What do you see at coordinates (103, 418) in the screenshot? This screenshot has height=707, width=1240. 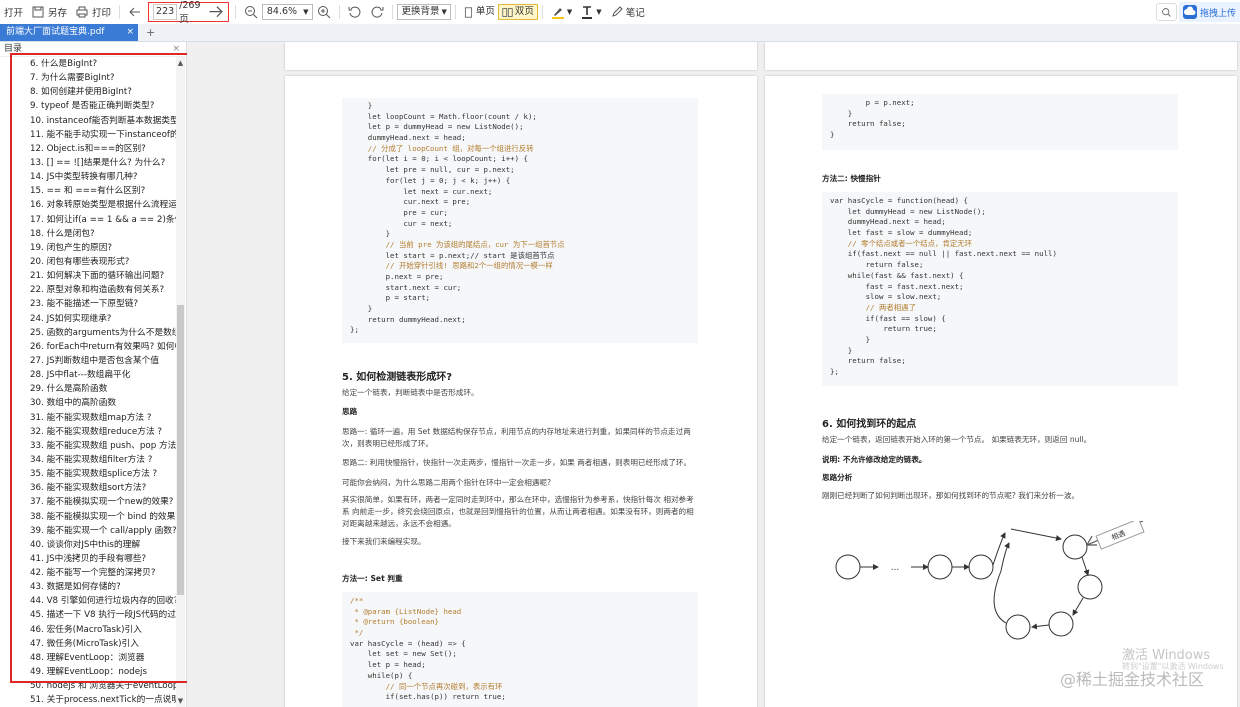 I see `toc-item: 31. 能不能实现数组map方法 ?` at bounding box center [103, 418].